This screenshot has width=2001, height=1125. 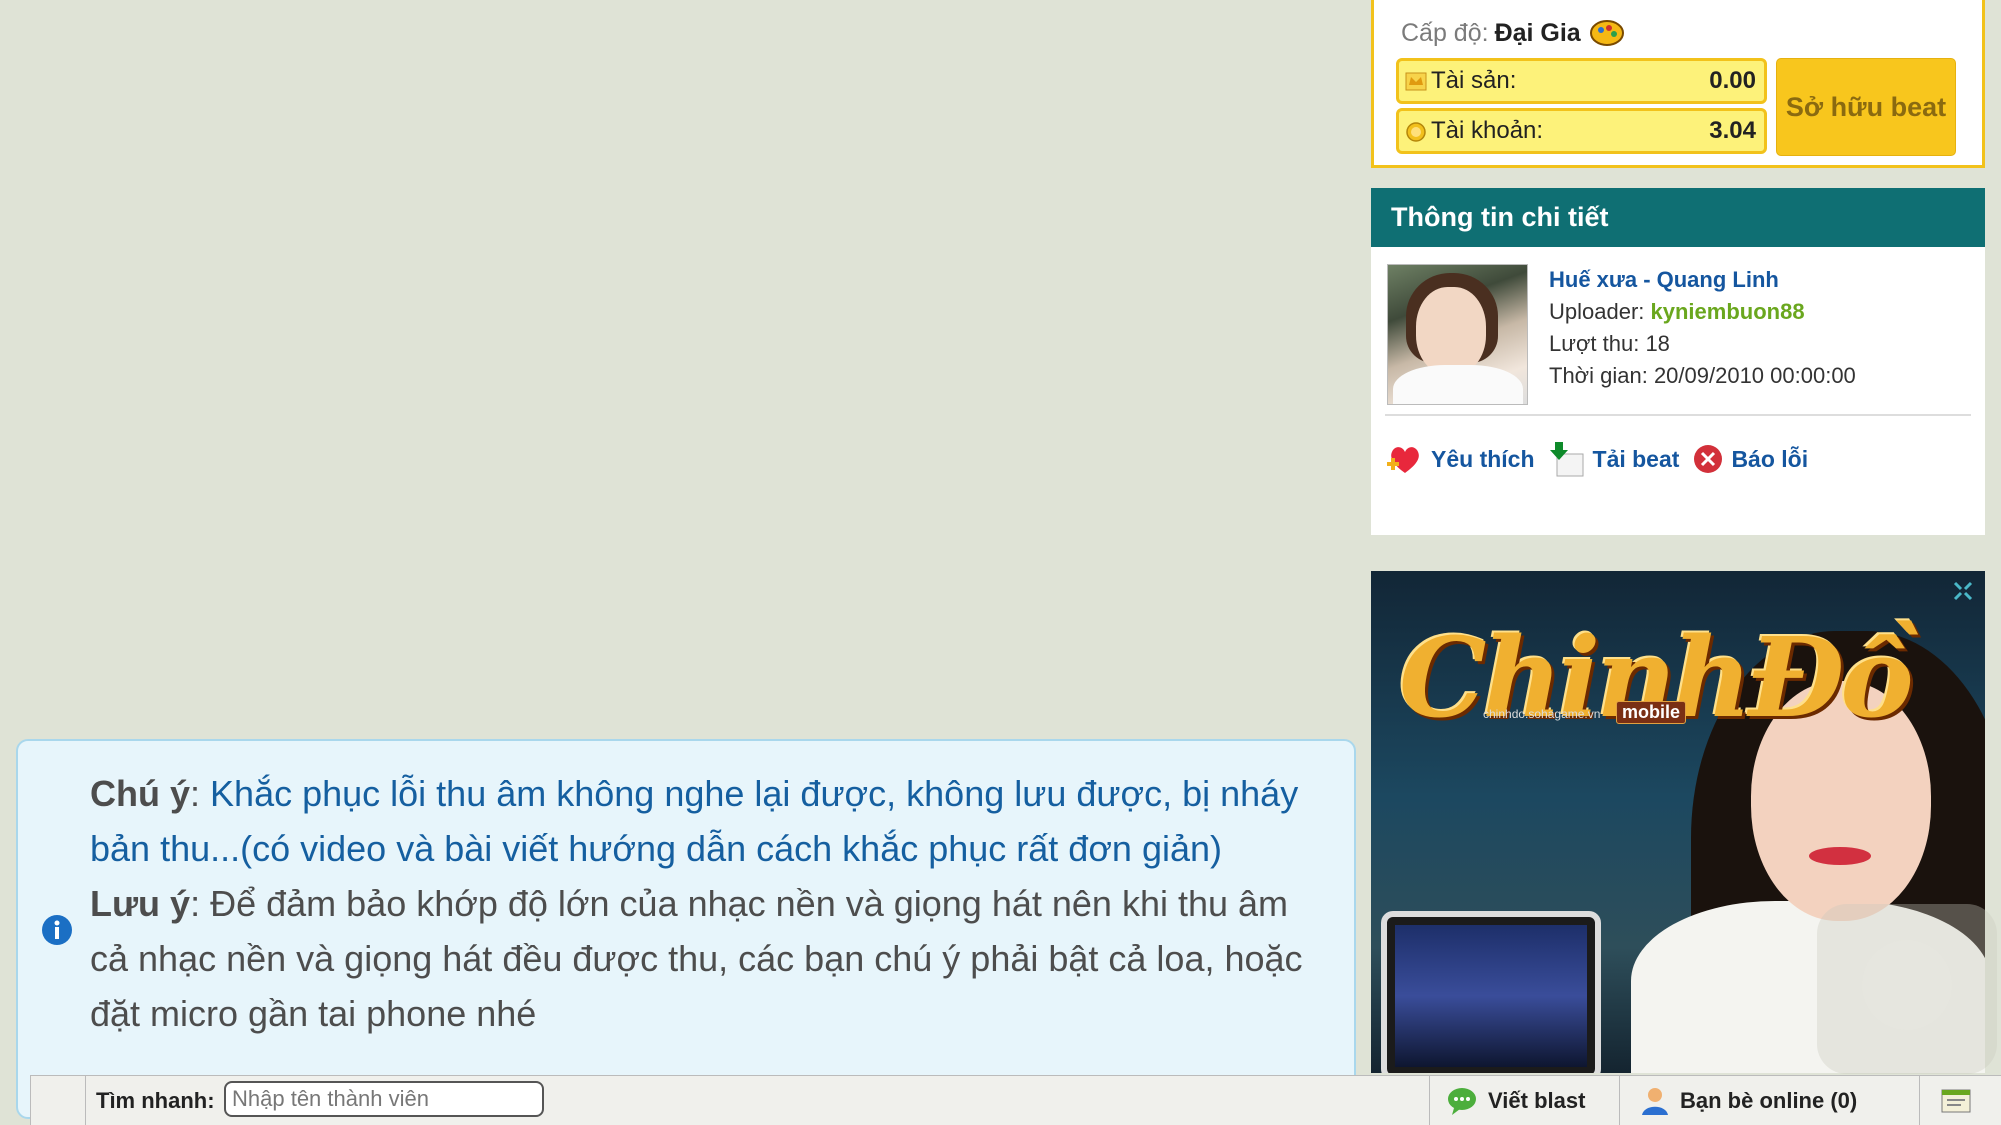 What do you see at coordinates (1651, 712) in the screenshot?
I see `ad-mobile-tag: mobile` at bounding box center [1651, 712].